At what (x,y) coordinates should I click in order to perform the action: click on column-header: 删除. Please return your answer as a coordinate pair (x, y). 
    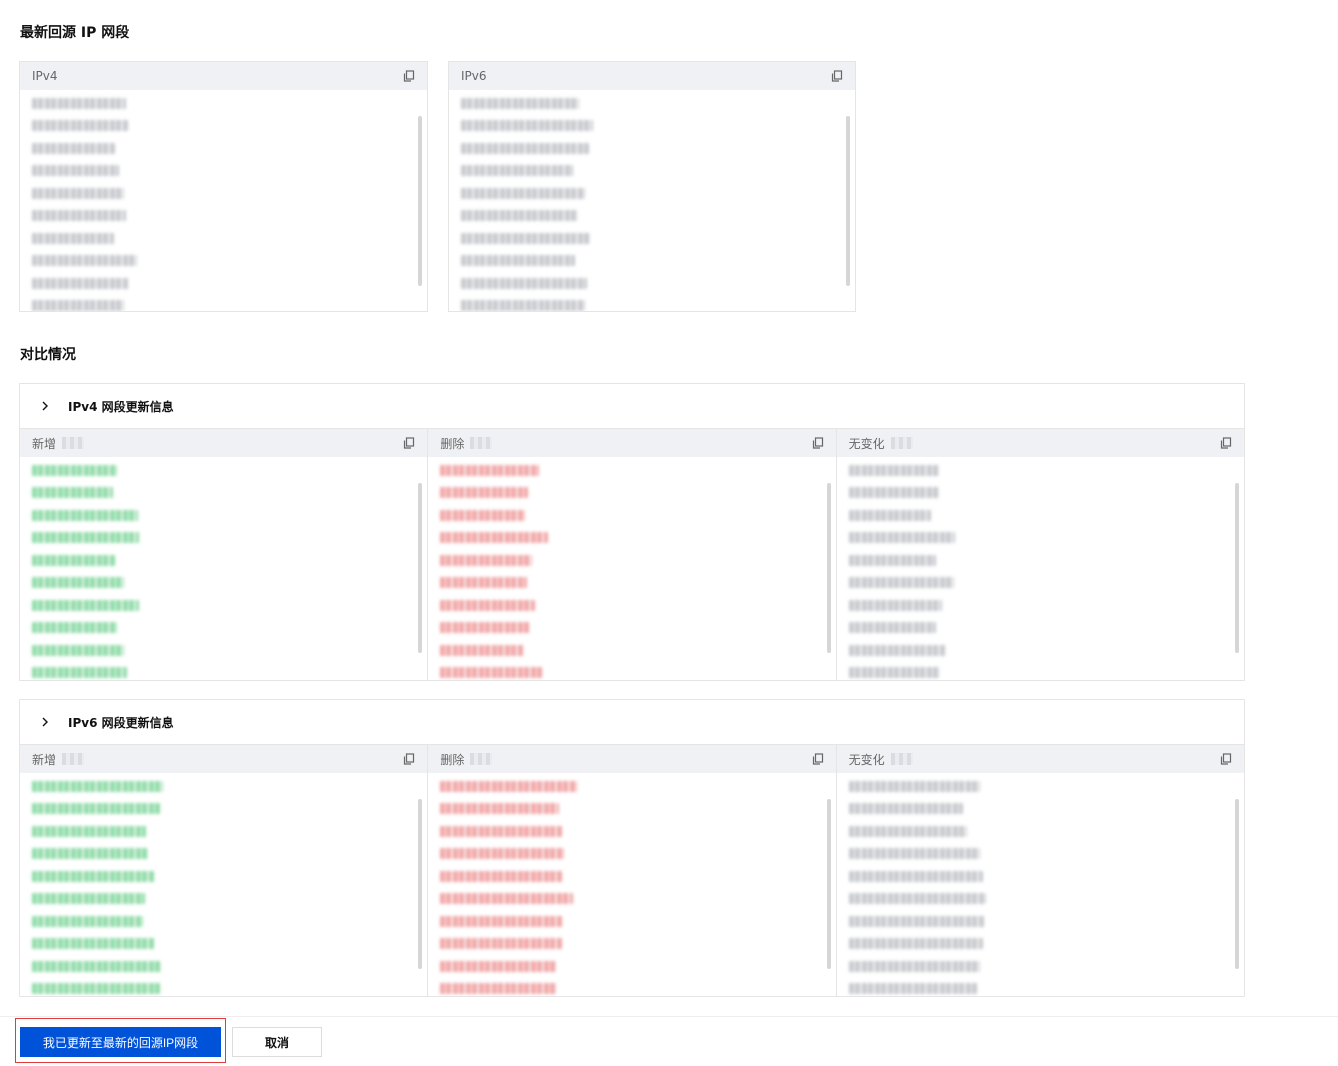
    Looking at the image, I should click on (632, 759).